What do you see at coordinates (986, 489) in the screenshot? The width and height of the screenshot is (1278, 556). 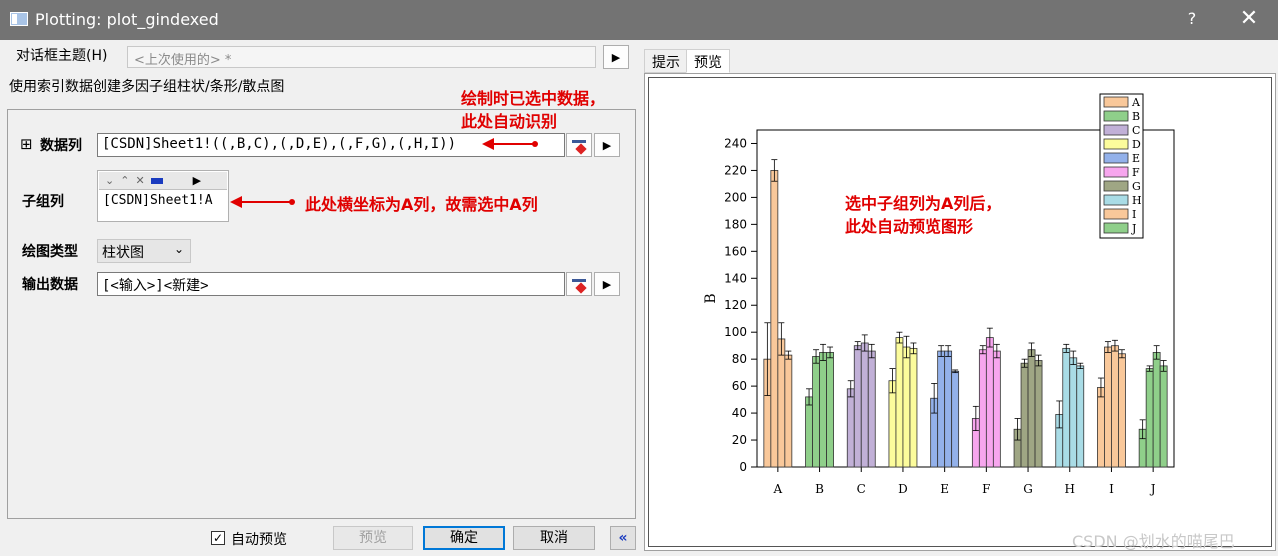 I see `x-tick-label: F` at bounding box center [986, 489].